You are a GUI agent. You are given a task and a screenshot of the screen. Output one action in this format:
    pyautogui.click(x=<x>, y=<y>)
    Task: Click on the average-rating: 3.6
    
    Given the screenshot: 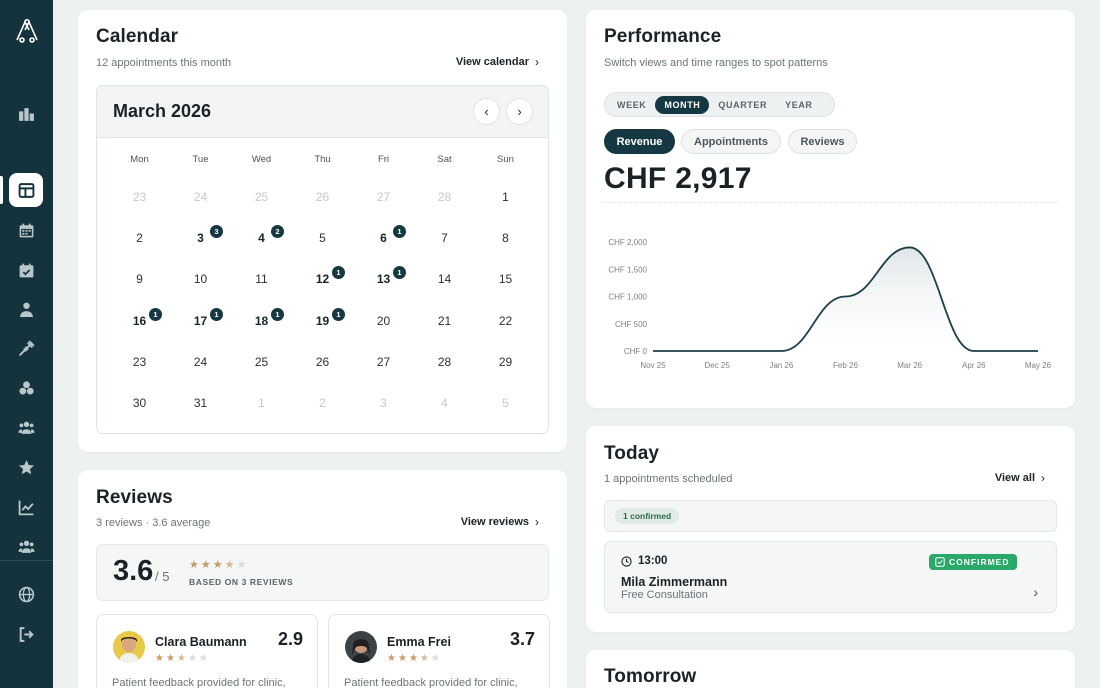 What is the action you would take?
    pyautogui.click(x=133, y=571)
    